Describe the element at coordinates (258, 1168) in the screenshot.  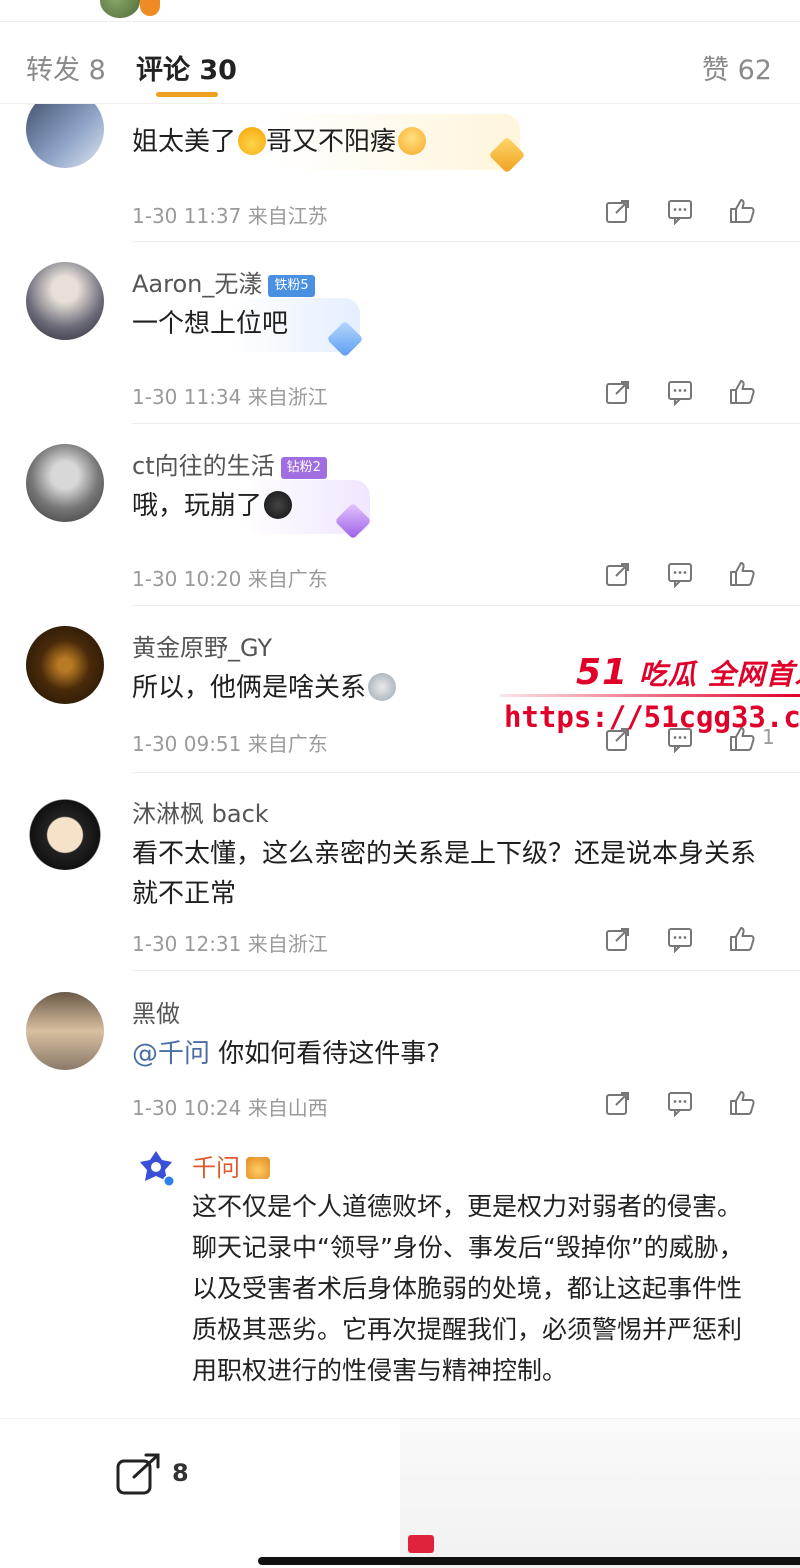
I see `crown-icon` at that location.